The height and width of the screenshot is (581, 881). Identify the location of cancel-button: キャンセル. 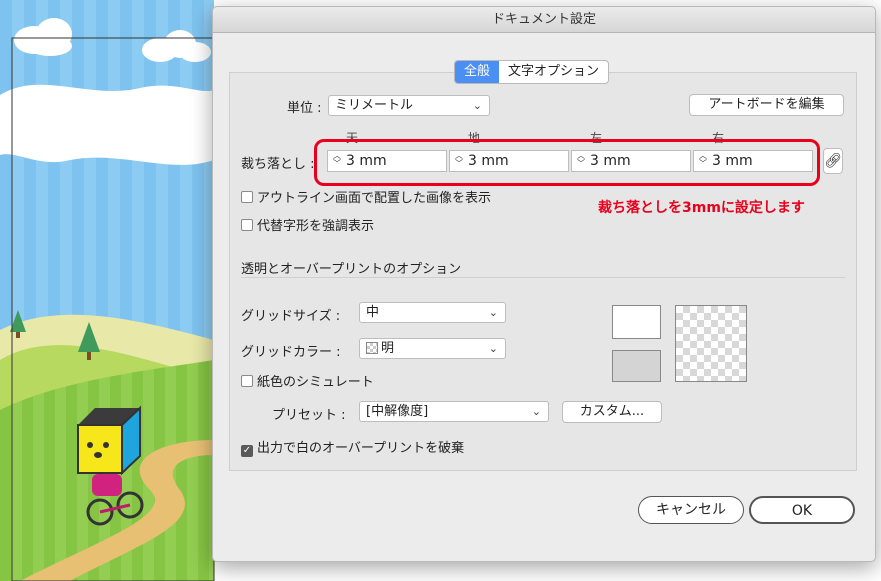
(691, 510).